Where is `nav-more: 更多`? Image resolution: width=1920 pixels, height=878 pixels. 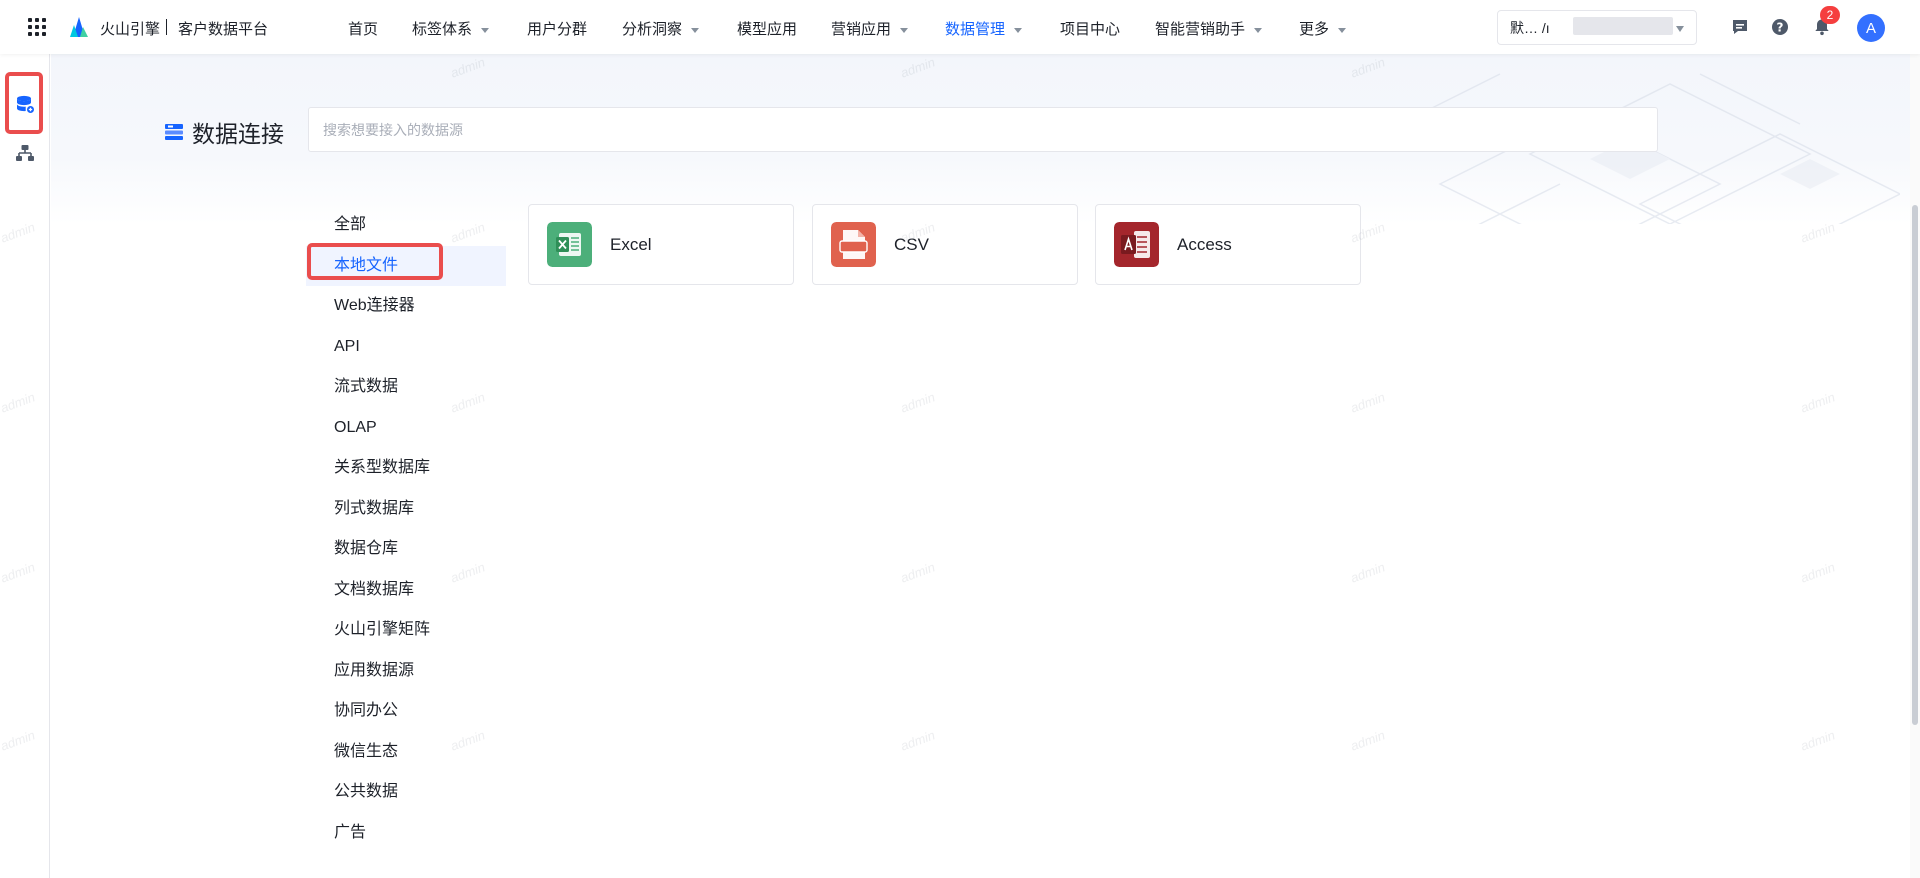
nav-more: 更多 is located at coordinates (1323, 28).